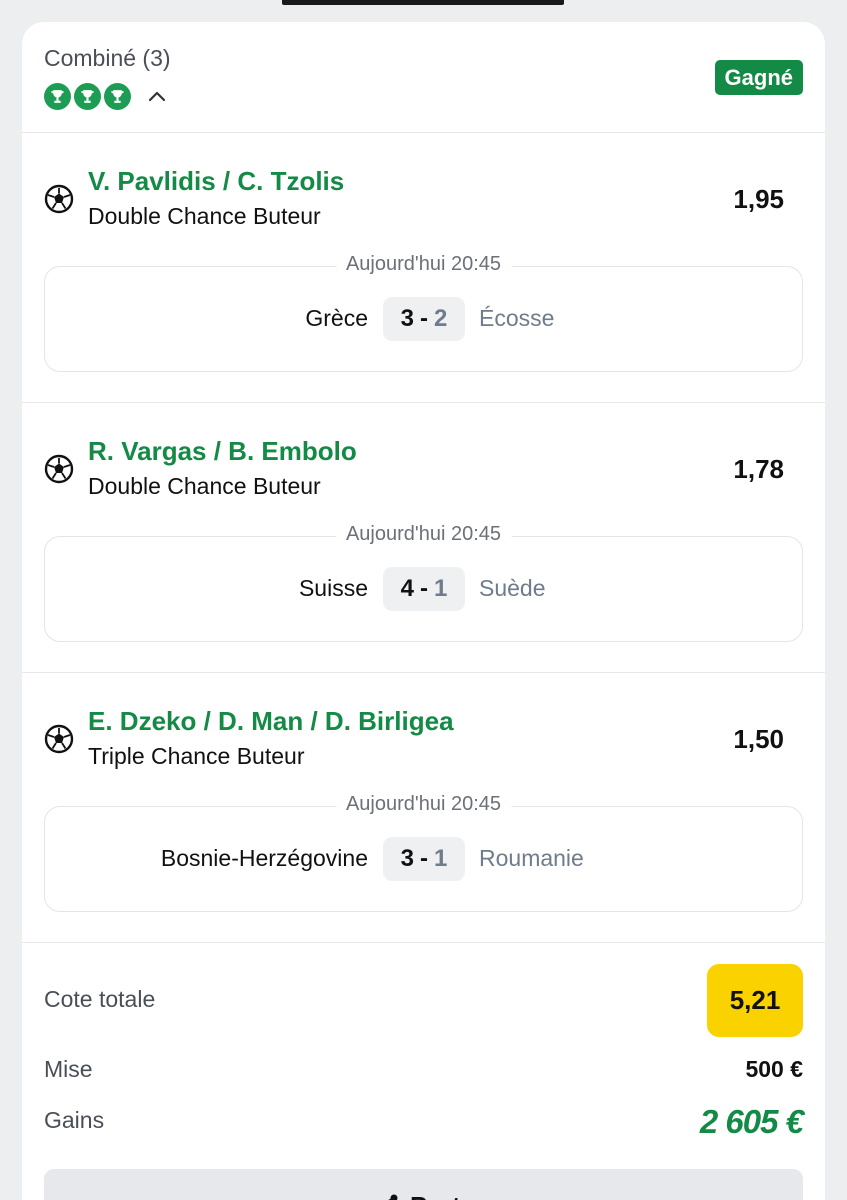 The width and height of the screenshot is (847, 1200). What do you see at coordinates (68, 1069) in the screenshot?
I see `stake-label: Mise` at bounding box center [68, 1069].